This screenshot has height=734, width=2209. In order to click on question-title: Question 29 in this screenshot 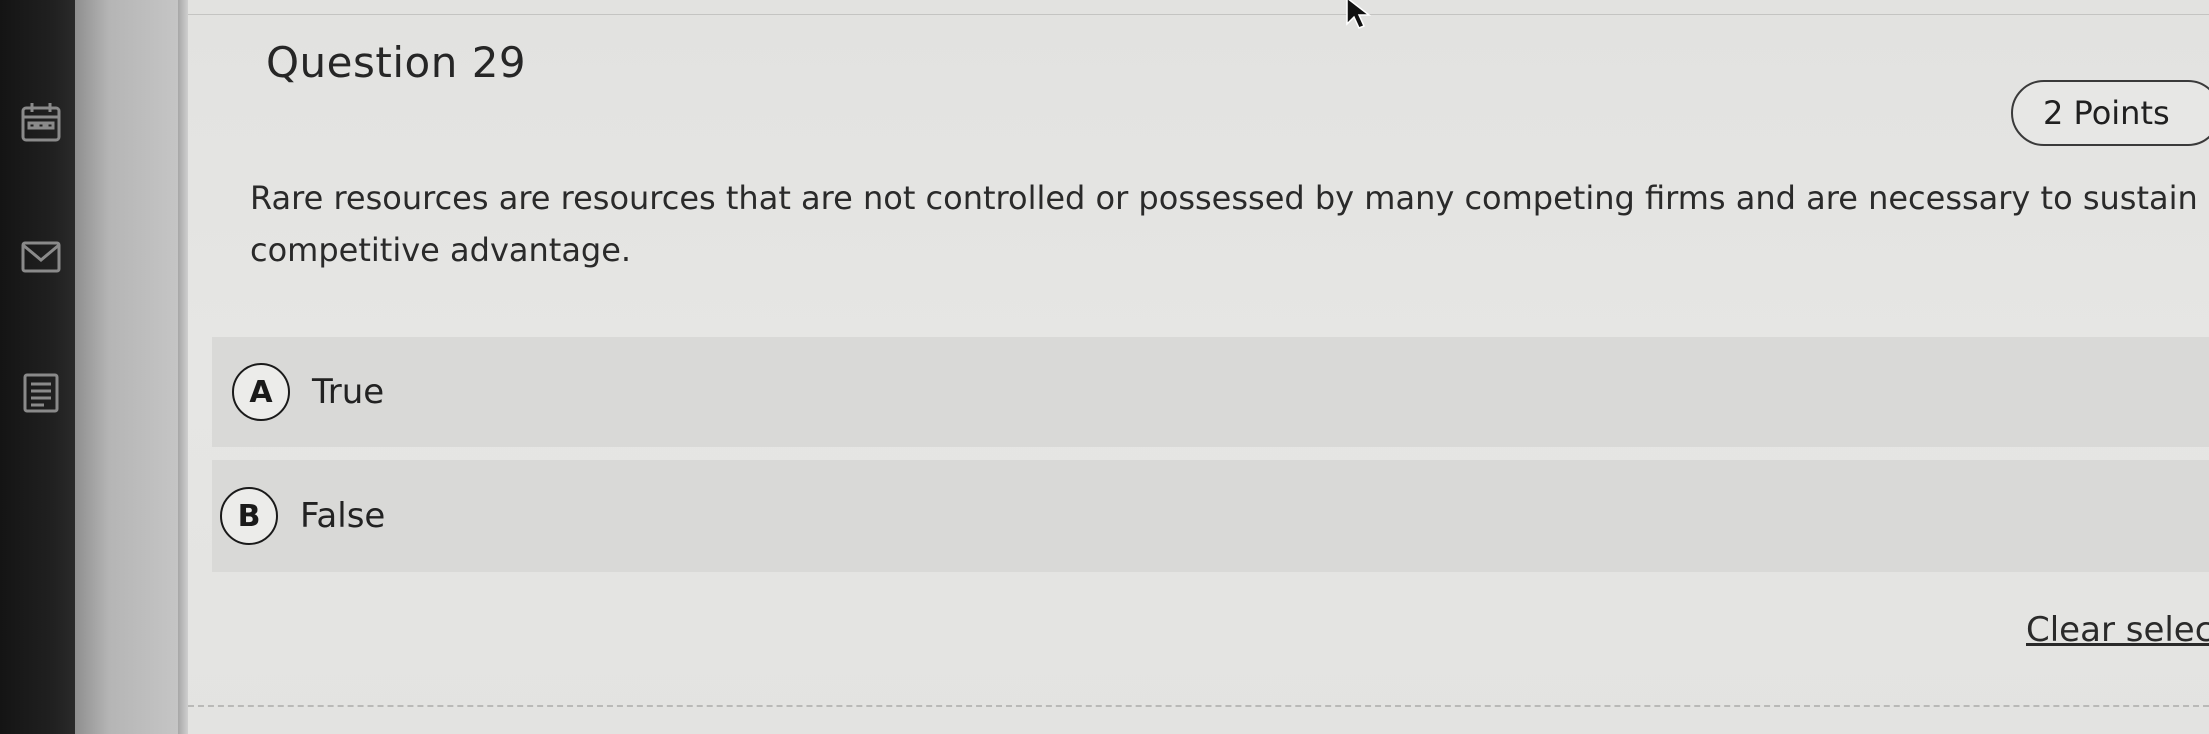, I will do `click(396, 62)`.